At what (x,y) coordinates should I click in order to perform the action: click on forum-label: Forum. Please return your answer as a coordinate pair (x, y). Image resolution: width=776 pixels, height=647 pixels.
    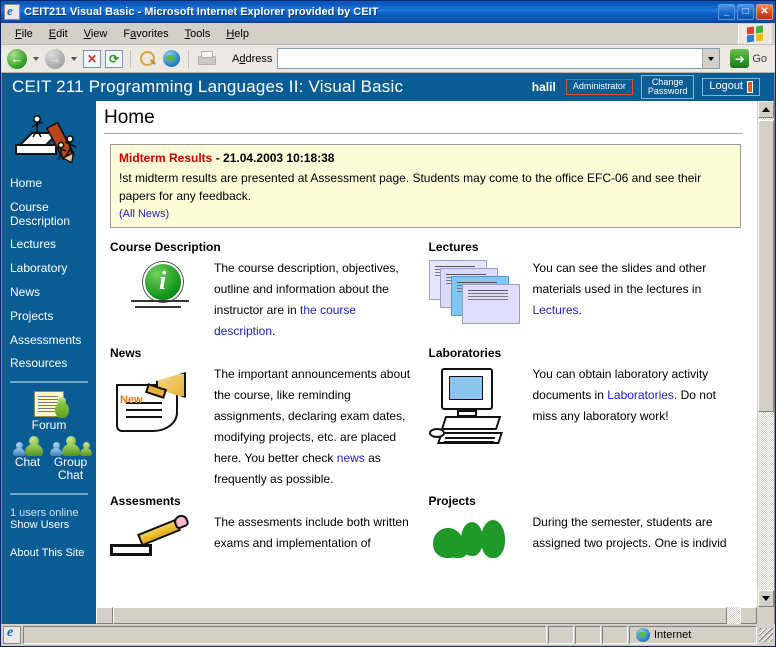
    Looking at the image, I should click on (49, 425).